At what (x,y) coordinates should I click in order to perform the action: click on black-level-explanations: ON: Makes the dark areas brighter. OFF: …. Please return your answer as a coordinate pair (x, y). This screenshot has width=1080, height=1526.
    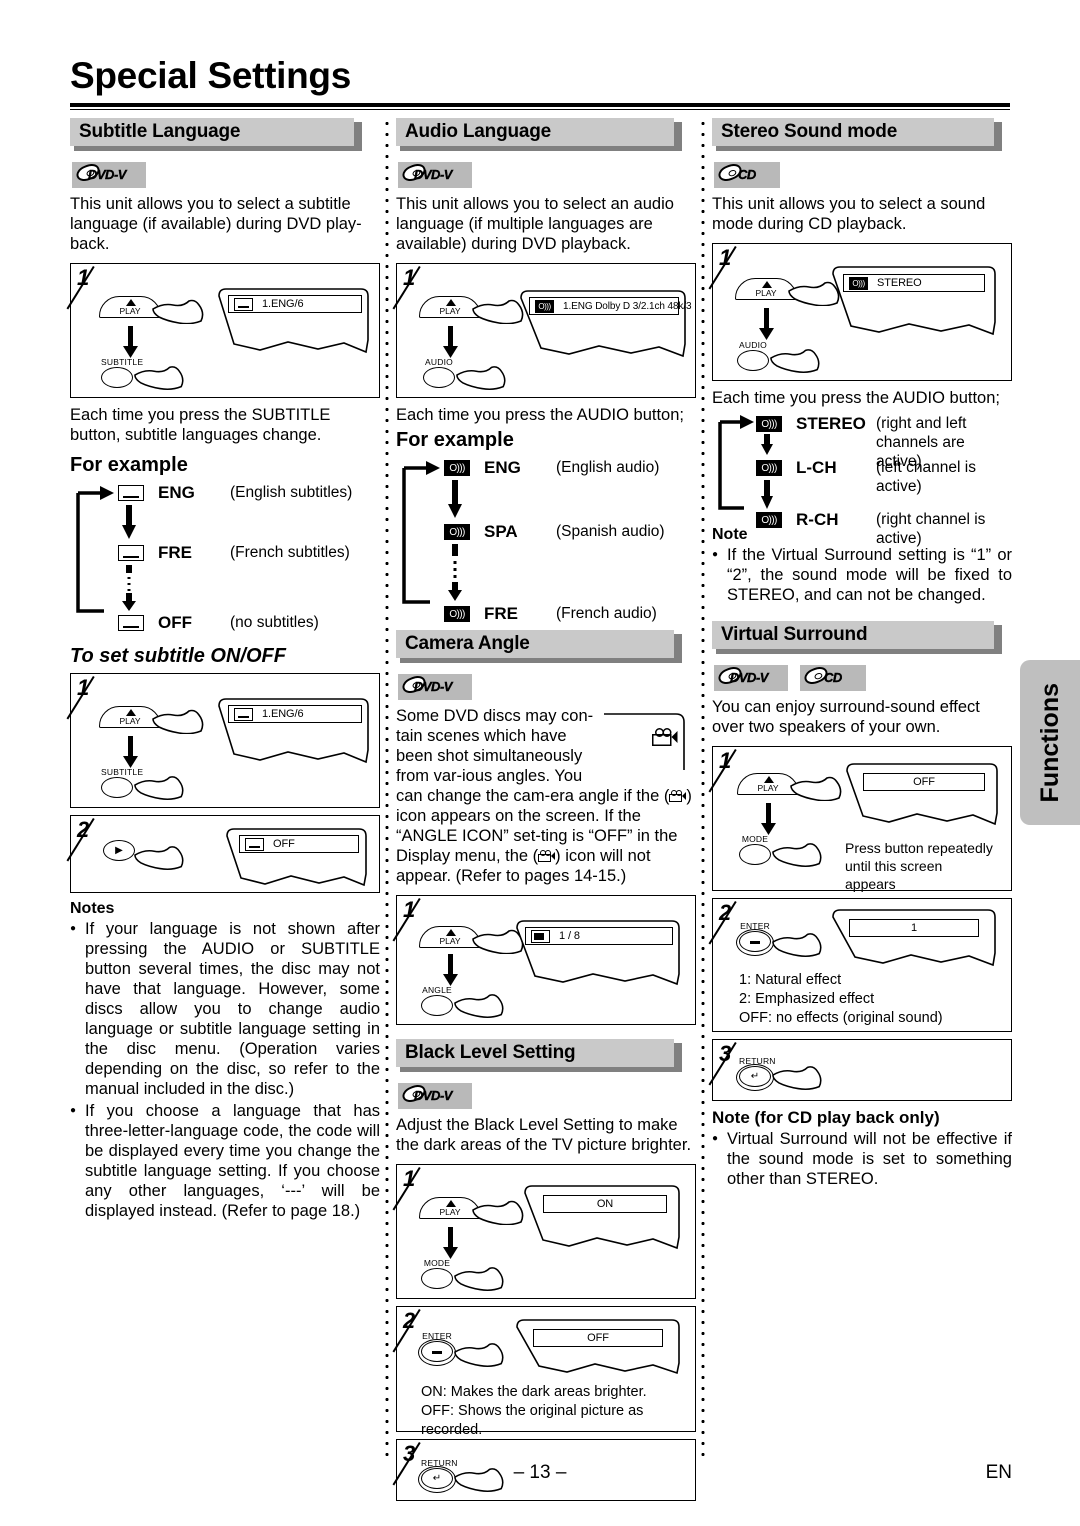
    Looking at the image, I should click on (558, 1411).